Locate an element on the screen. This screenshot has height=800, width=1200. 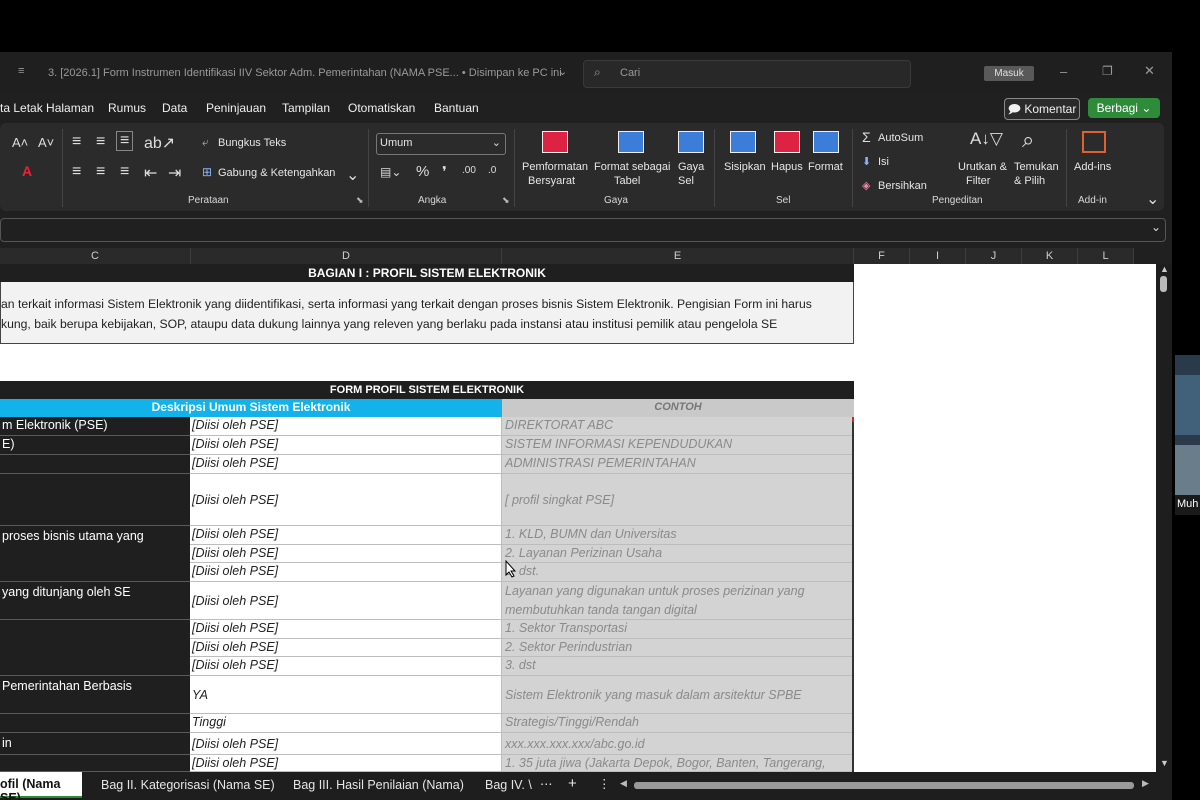
dialog-launcher-icon: ⬊ is located at coordinates (506, 200).